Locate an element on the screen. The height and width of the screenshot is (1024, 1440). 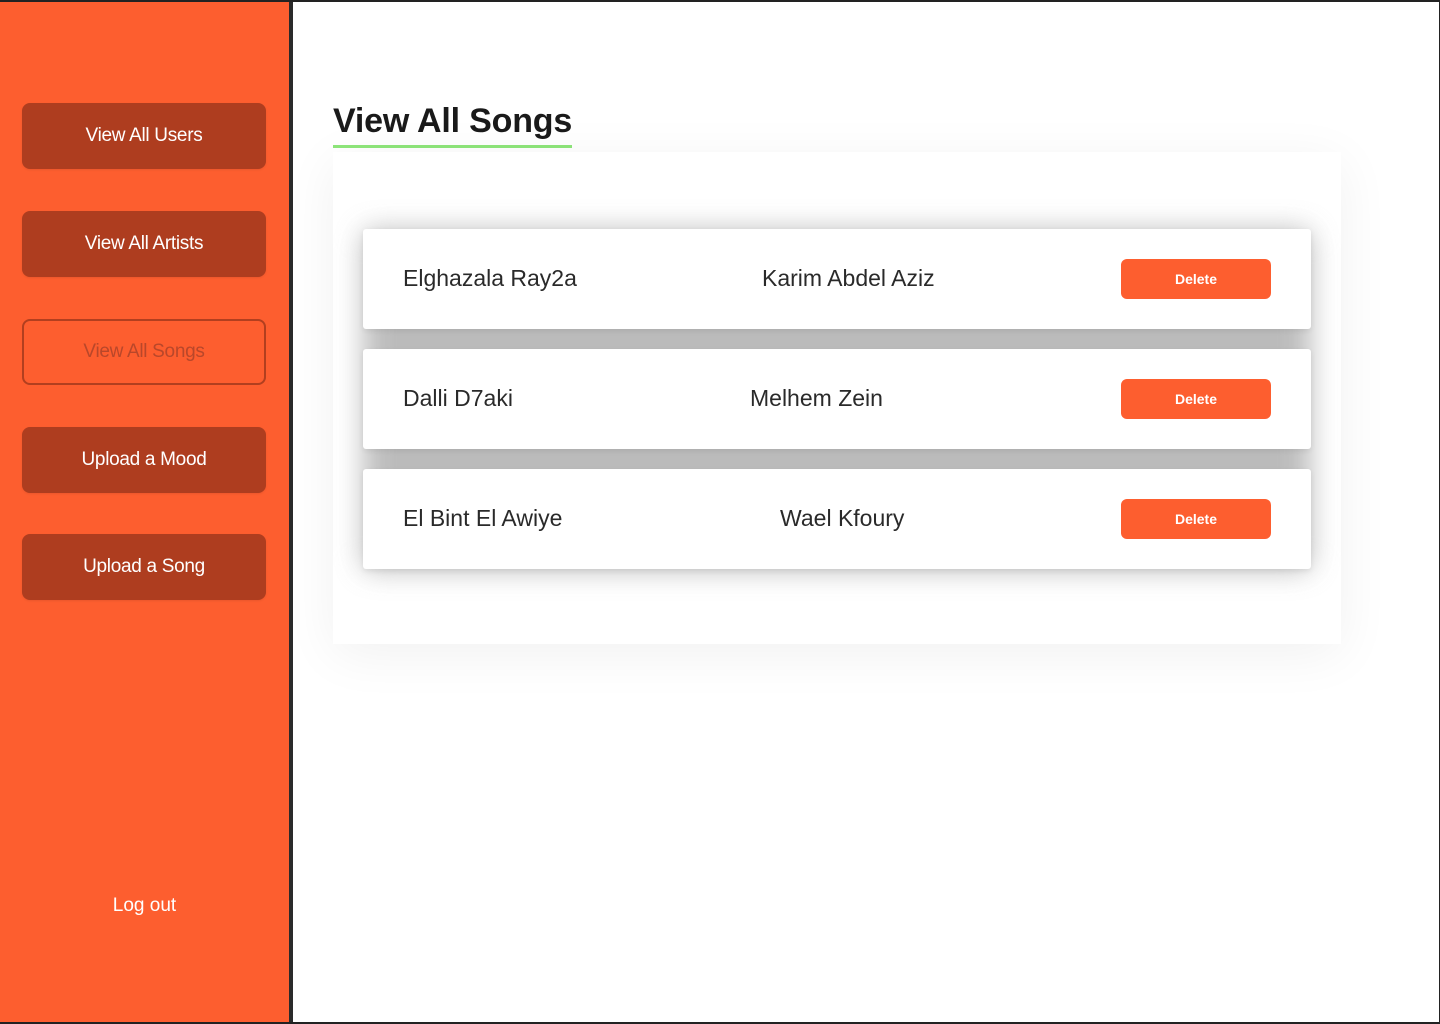
sidebar-item-upload-a-song: Upload a Song is located at coordinates (144, 567).